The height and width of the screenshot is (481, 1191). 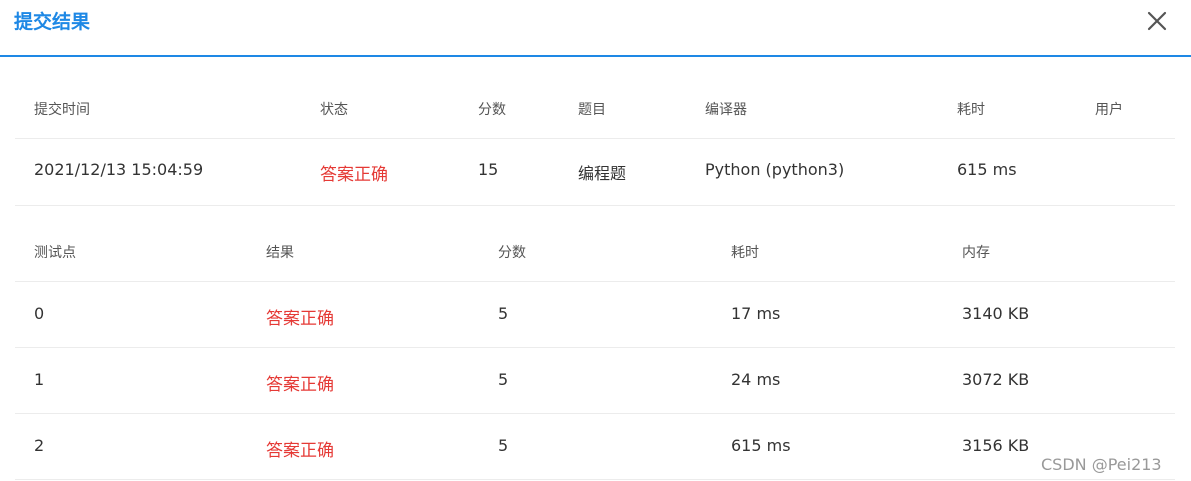 I want to click on submission-problem: 编程题, so click(x=602, y=173).